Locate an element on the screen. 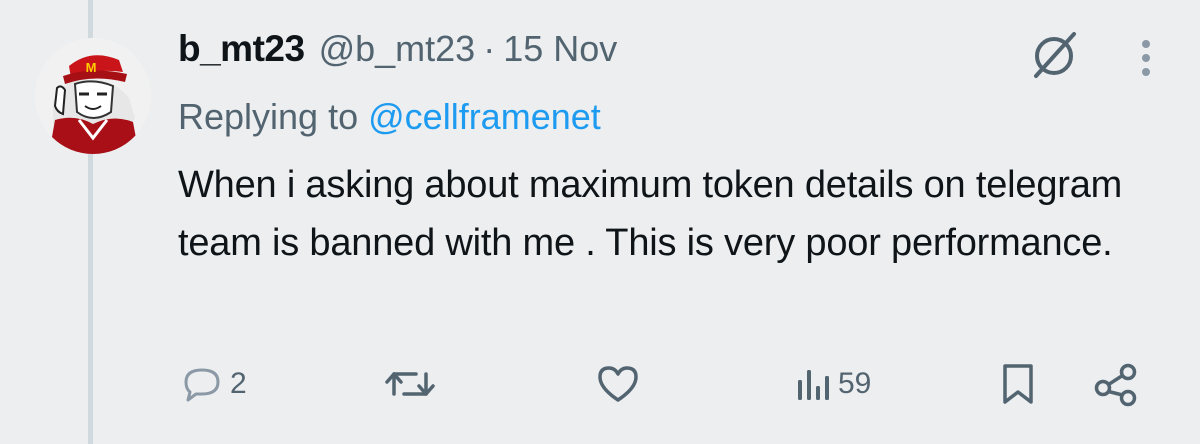 Image resolution: width=1200 pixels, height=444 pixels. display-name: b_mt23 is located at coordinates (241, 49).